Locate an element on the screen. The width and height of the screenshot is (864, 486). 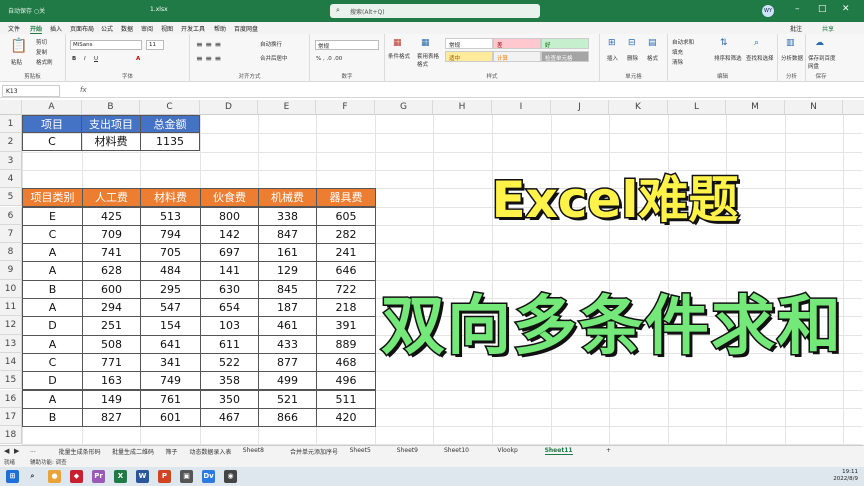
tab-page-layout: 页面布局 is located at coordinates (82, 28).